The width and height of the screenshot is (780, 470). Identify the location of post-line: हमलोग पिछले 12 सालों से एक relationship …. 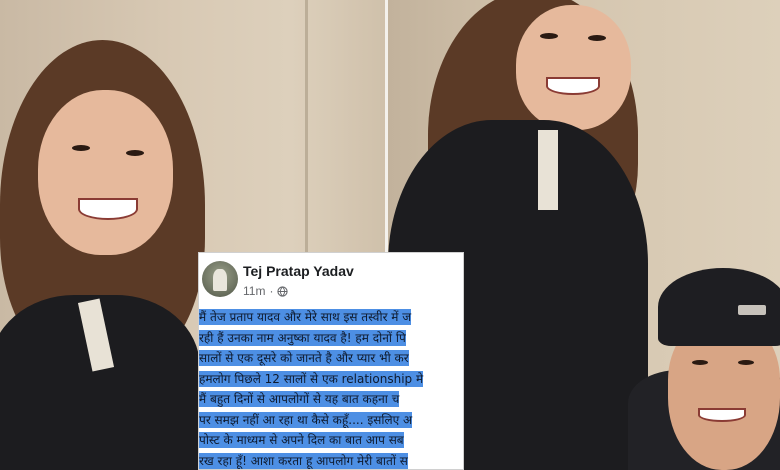
(331, 379).